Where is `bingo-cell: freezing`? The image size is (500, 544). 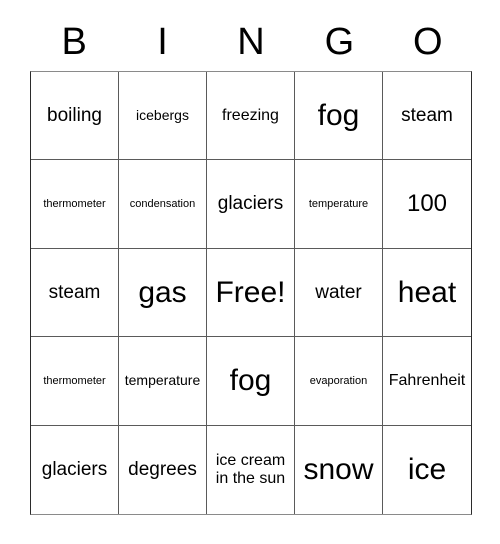 bingo-cell: freezing is located at coordinates (251, 116).